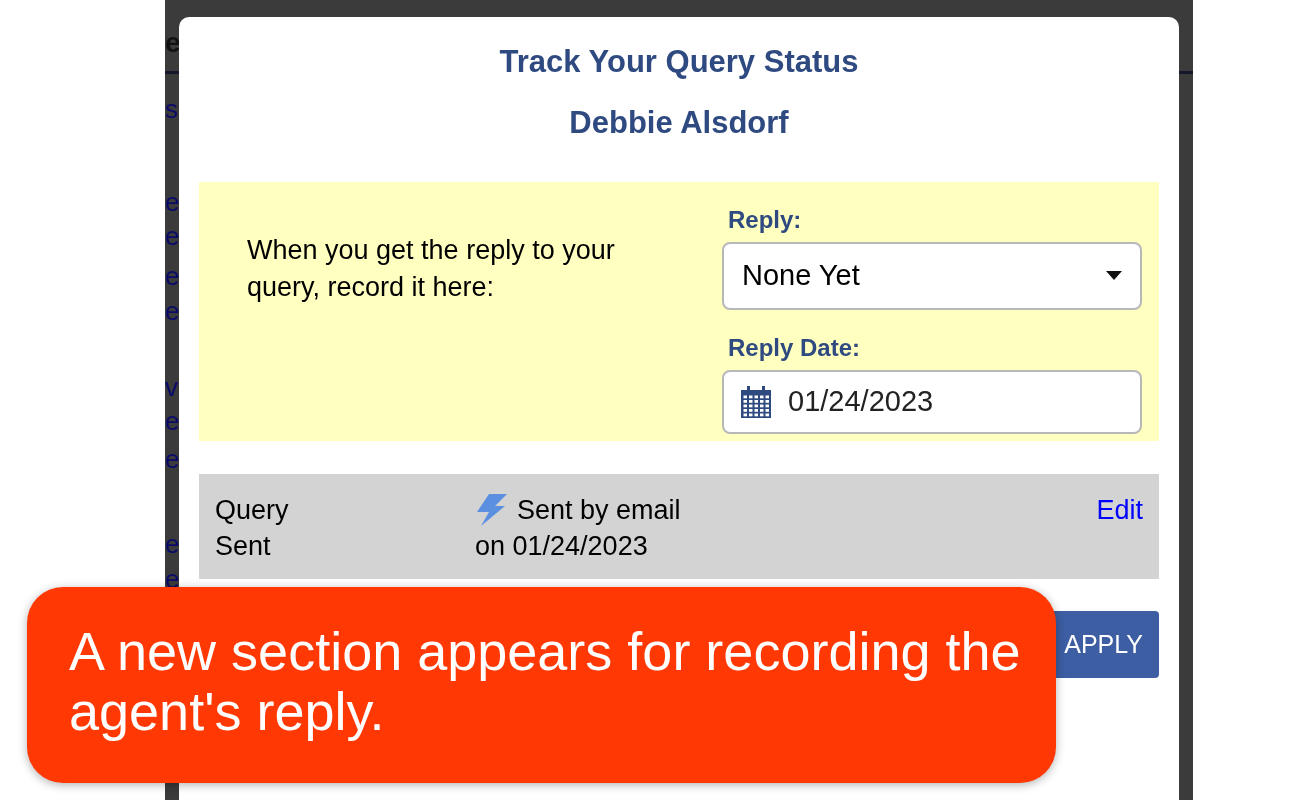  I want to click on callout-text: A new section appears for recording the agent's reply., so click(545, 681).